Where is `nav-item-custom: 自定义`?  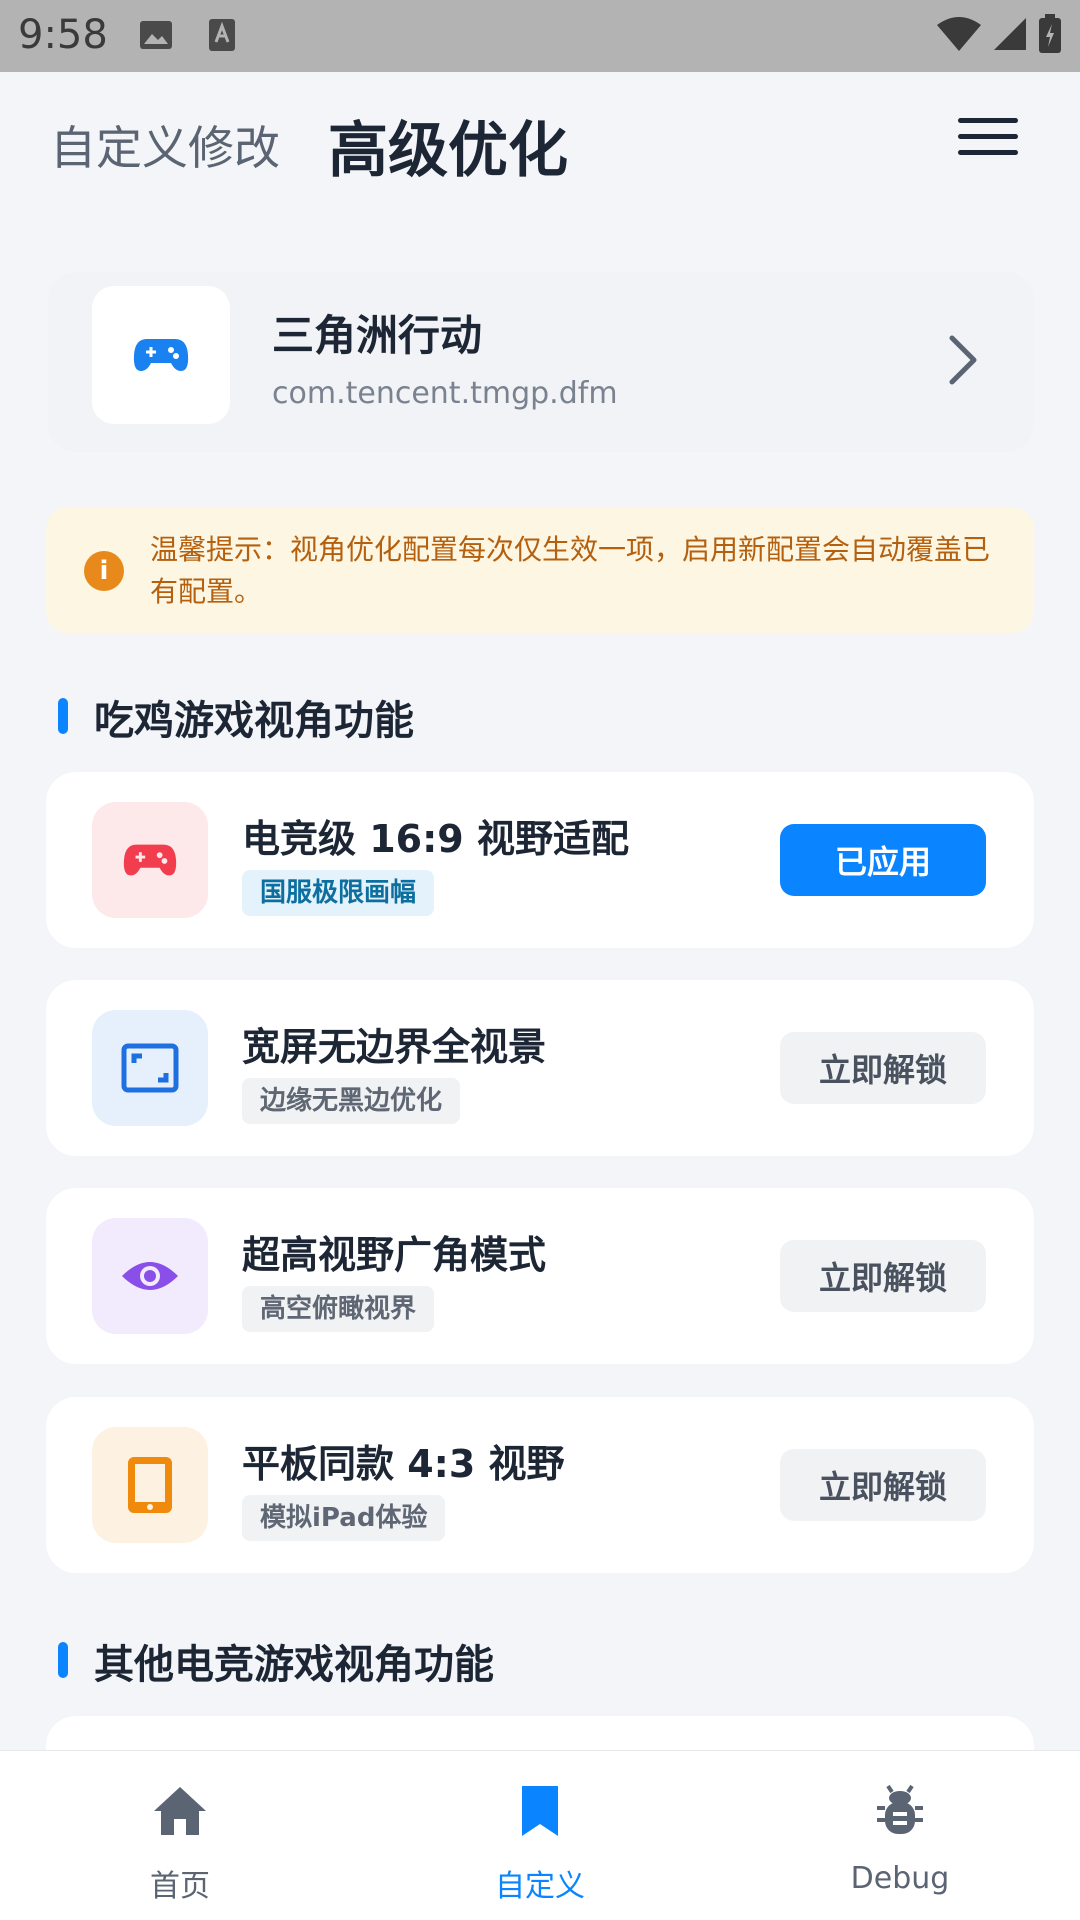 nav-item-custom: 自定义 is located at coordinates (540, 1843).